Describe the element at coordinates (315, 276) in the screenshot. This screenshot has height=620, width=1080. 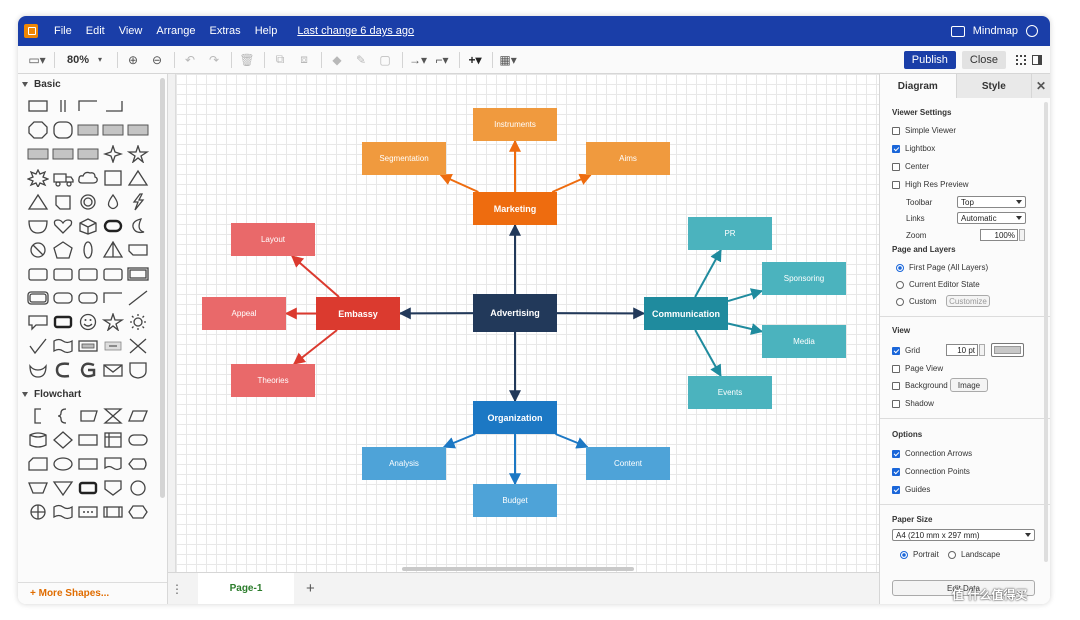
I see `connector-embassy-layout` at that location.